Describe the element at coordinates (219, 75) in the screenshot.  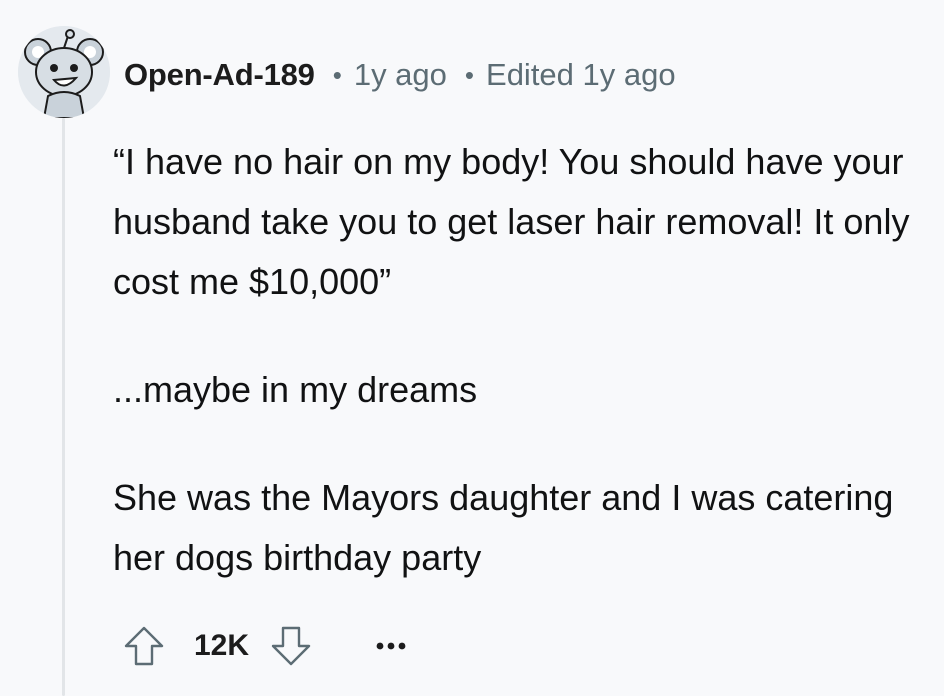
I see `username-link: Open-Ad-189` at that location.